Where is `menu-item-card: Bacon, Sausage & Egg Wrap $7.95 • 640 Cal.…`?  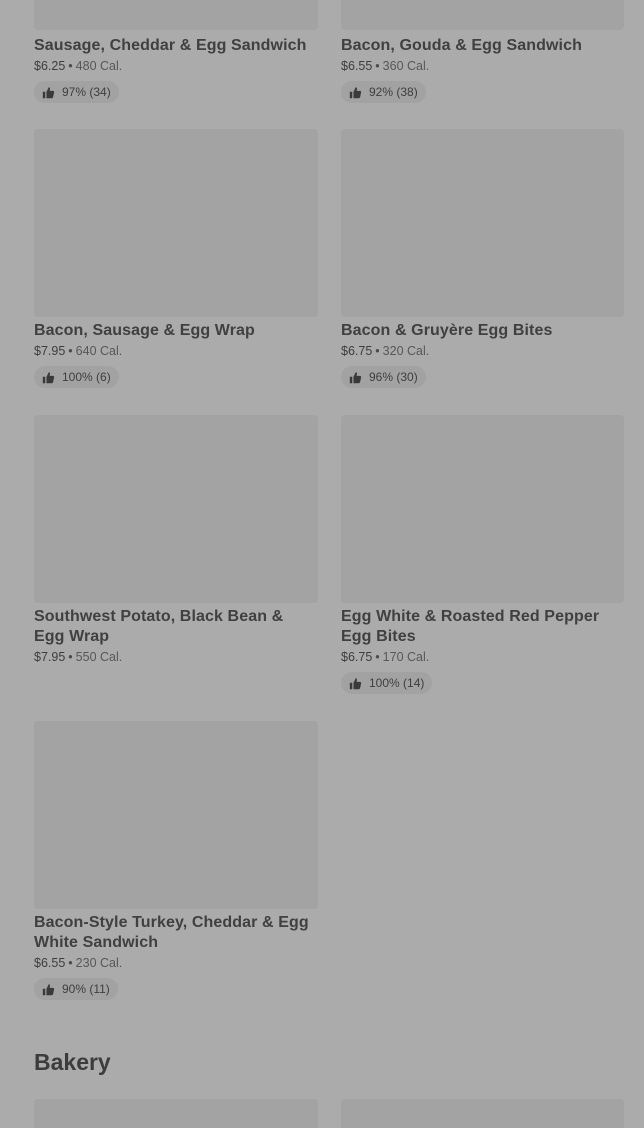
menu-item-card: Bacon, Sausage & Egg Wrap $7.95 • 640 Cal.… is located at coordinates (176, 259).